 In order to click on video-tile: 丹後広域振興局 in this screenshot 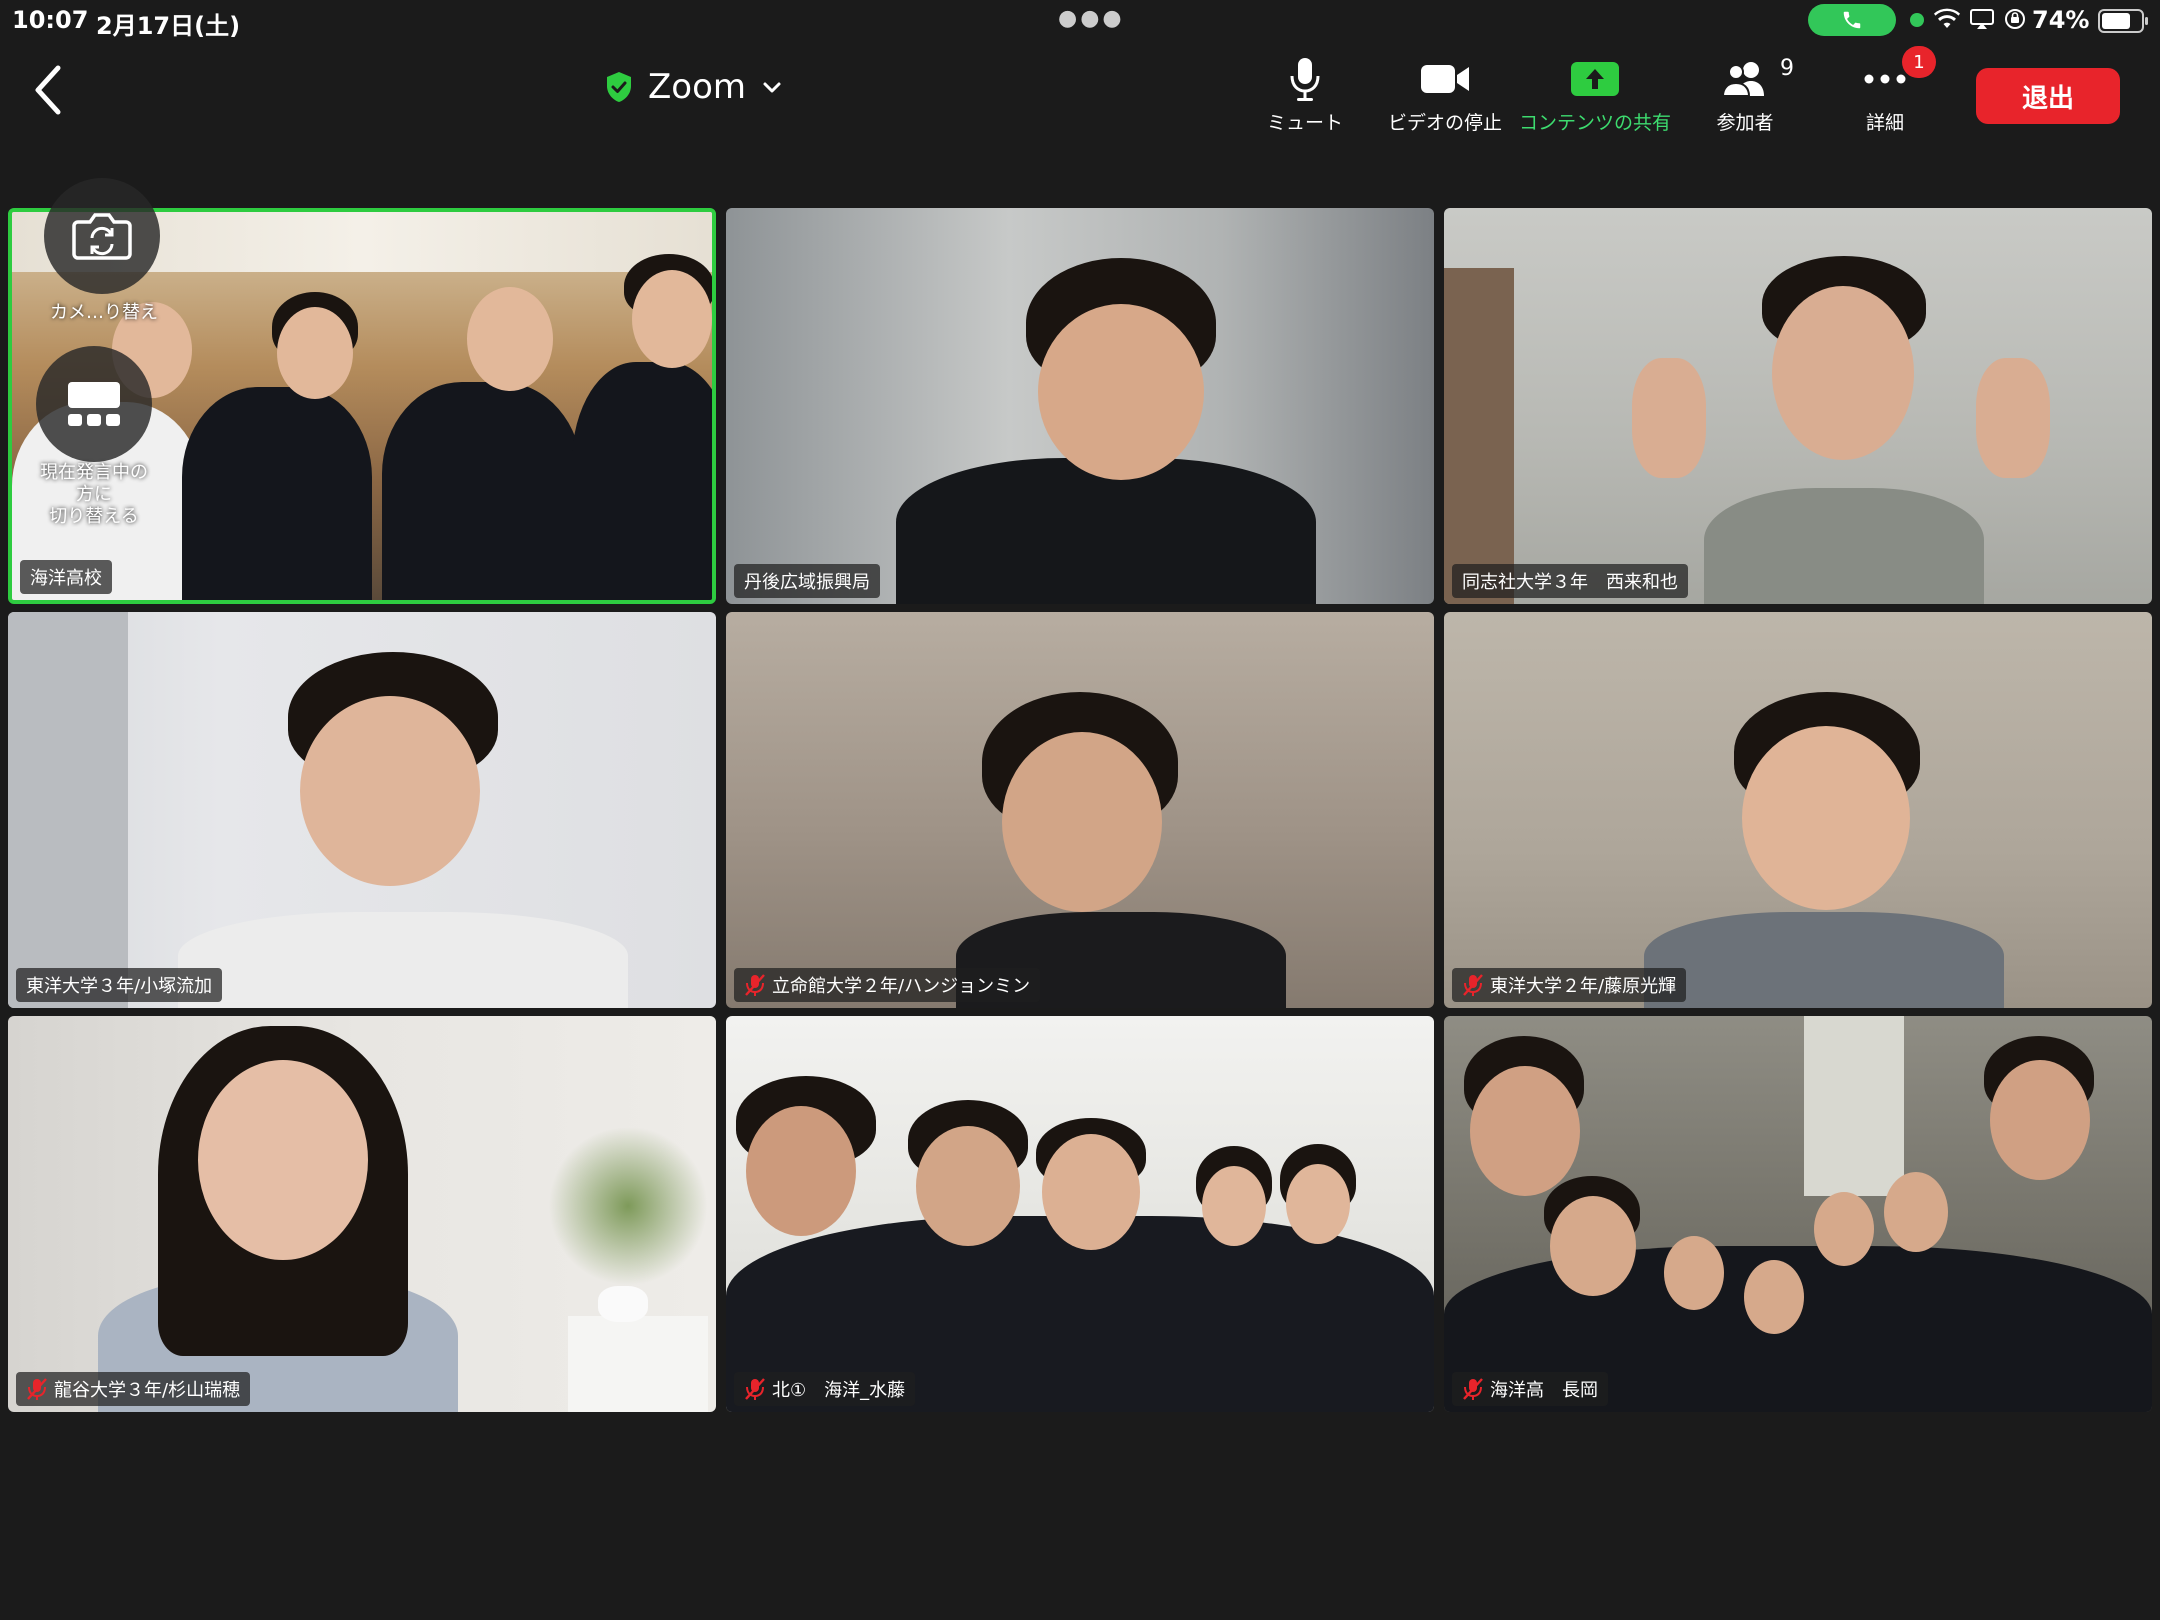, I will do `click(1080, 406)`.